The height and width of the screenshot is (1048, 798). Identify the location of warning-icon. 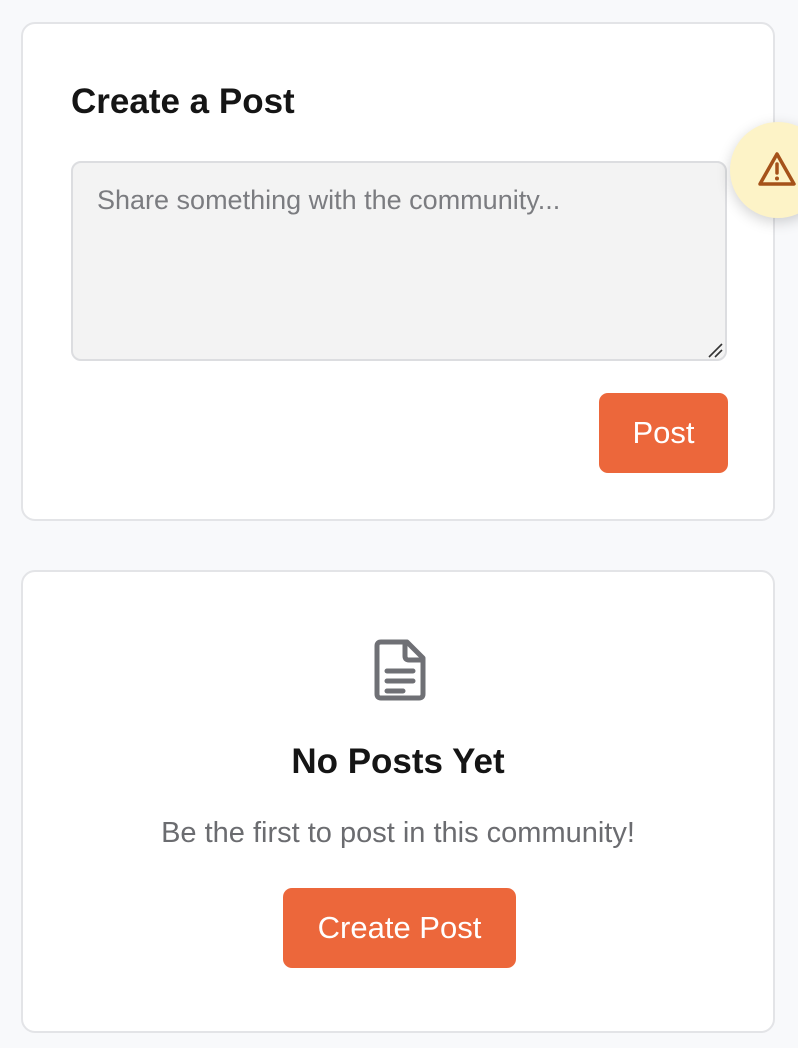
(777, 169).